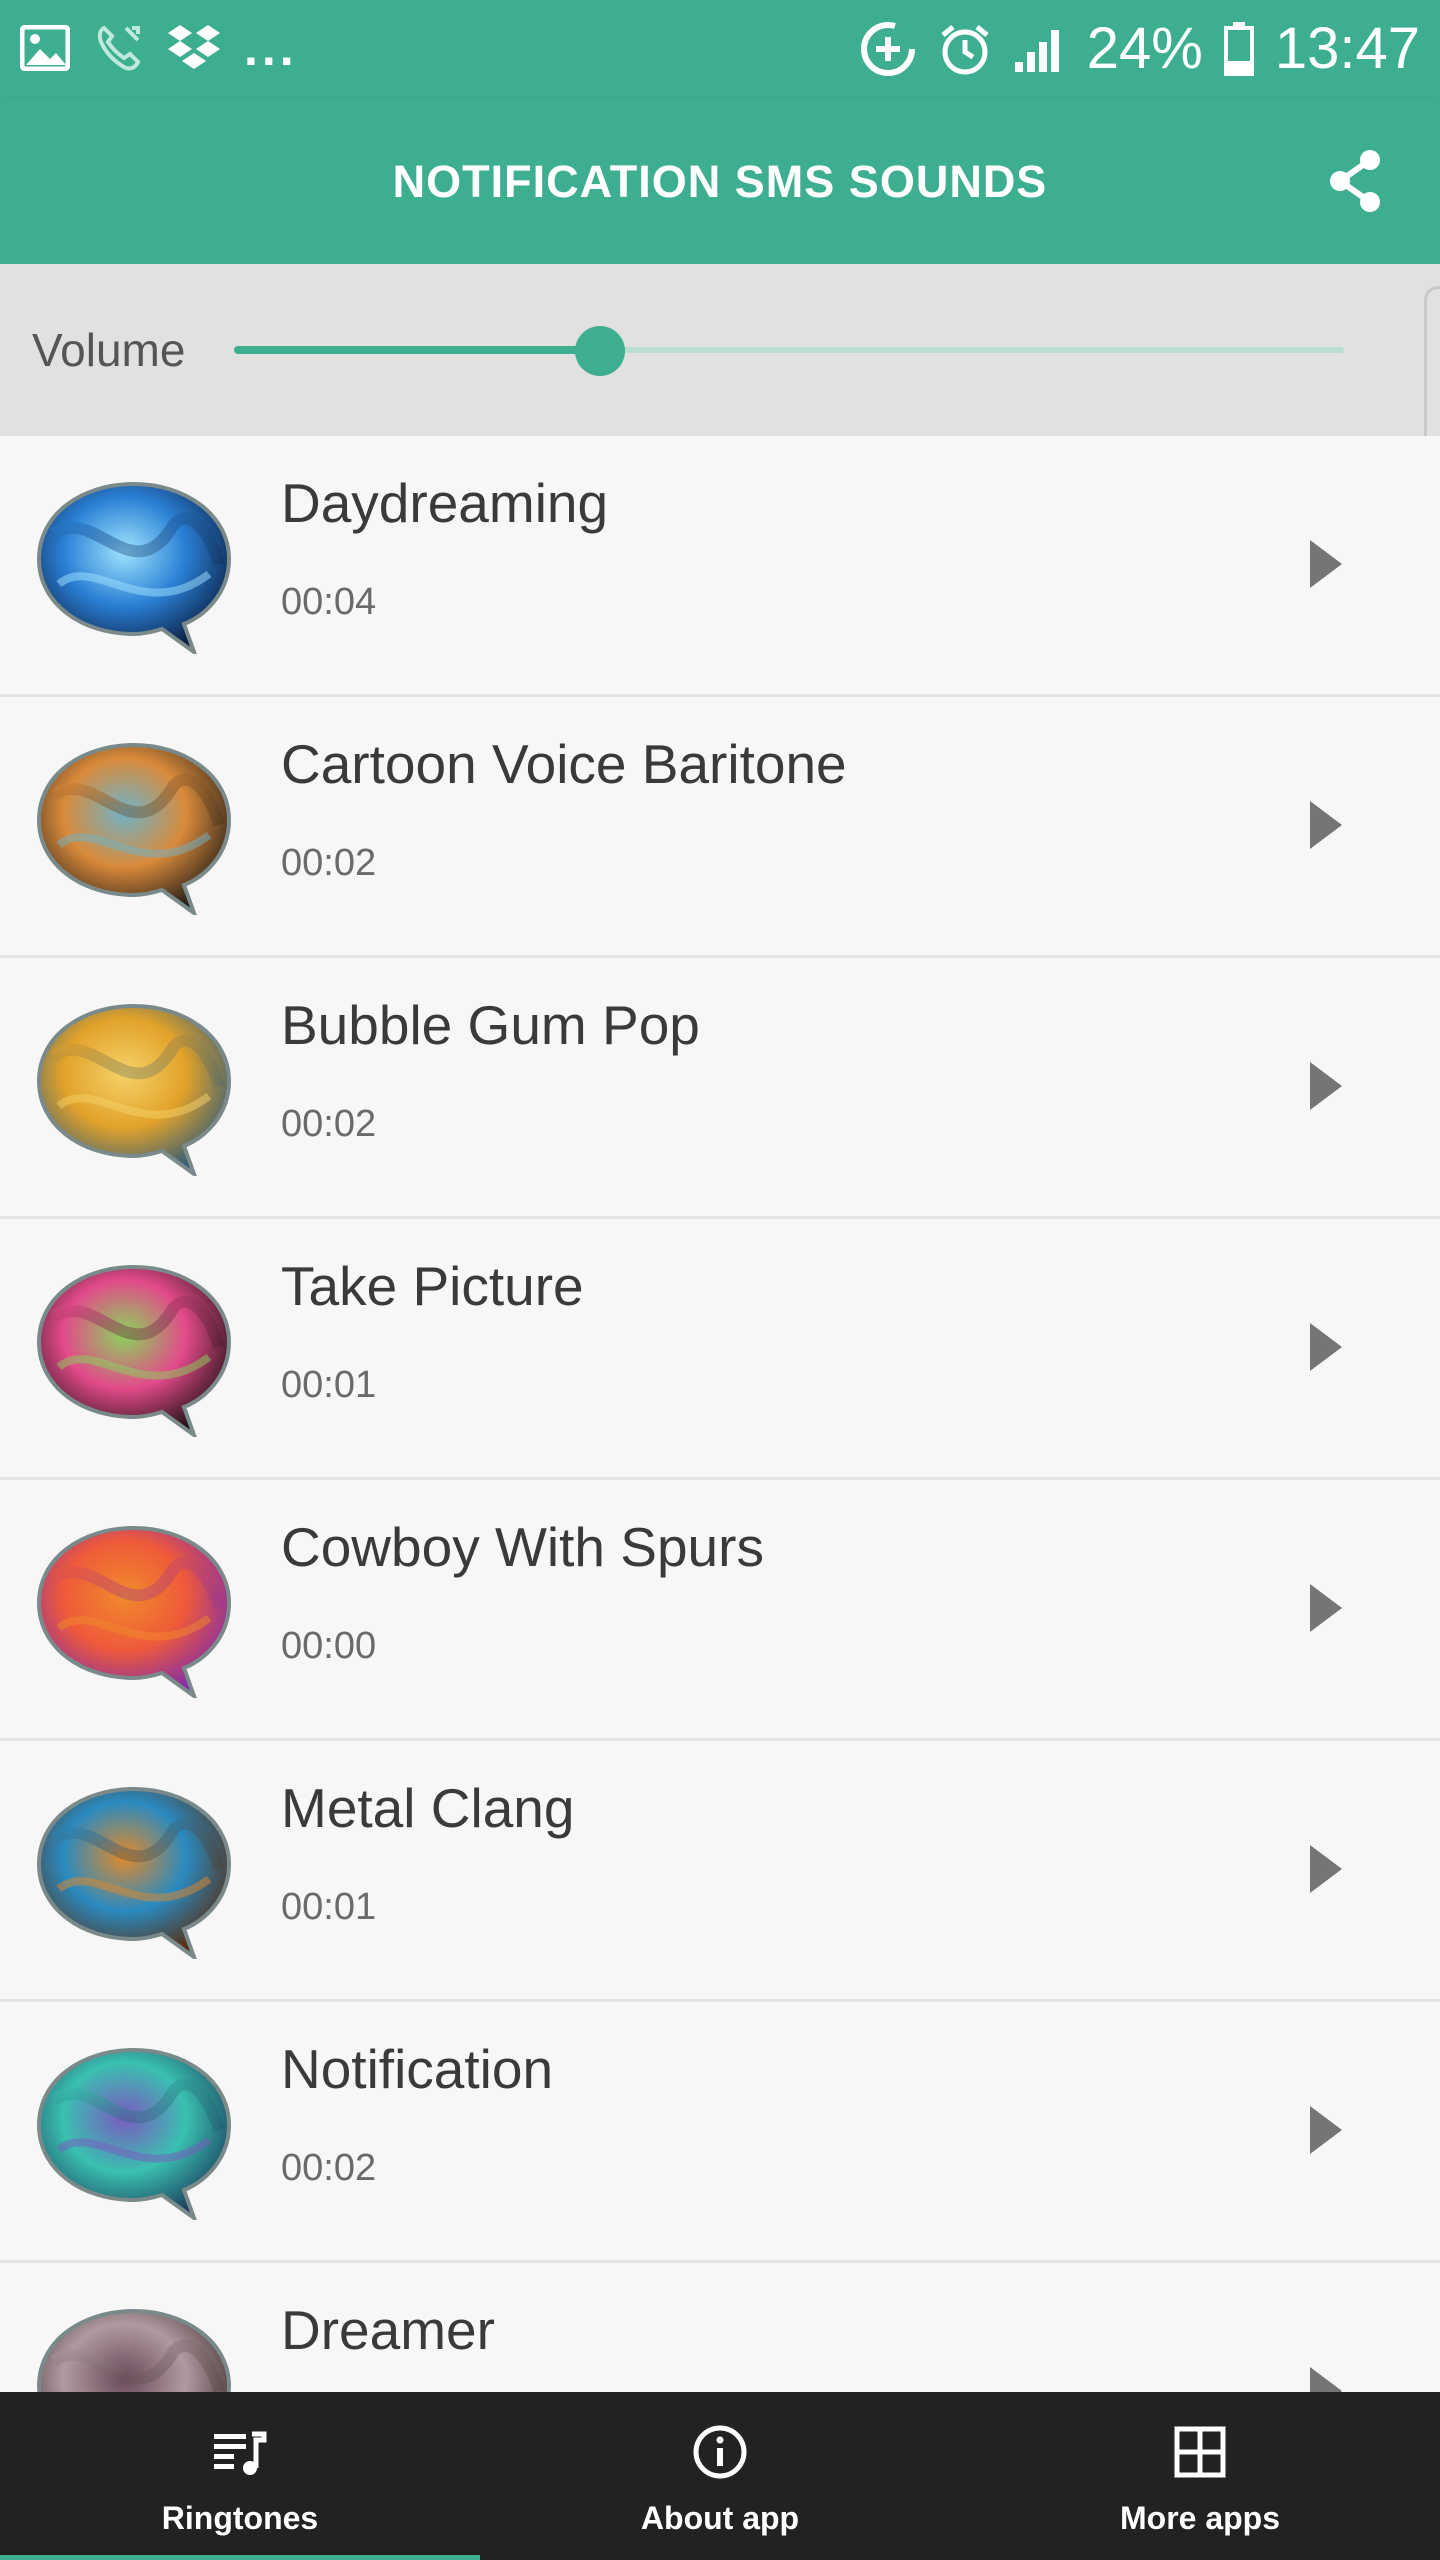 This screenshot has height=2560, width=1440. What do you see at coordinates (720, 1088) in the screenshot?
I see `sound-list-item: Bubble Gum Pop 00:02` at bounding box center [720, 1088].